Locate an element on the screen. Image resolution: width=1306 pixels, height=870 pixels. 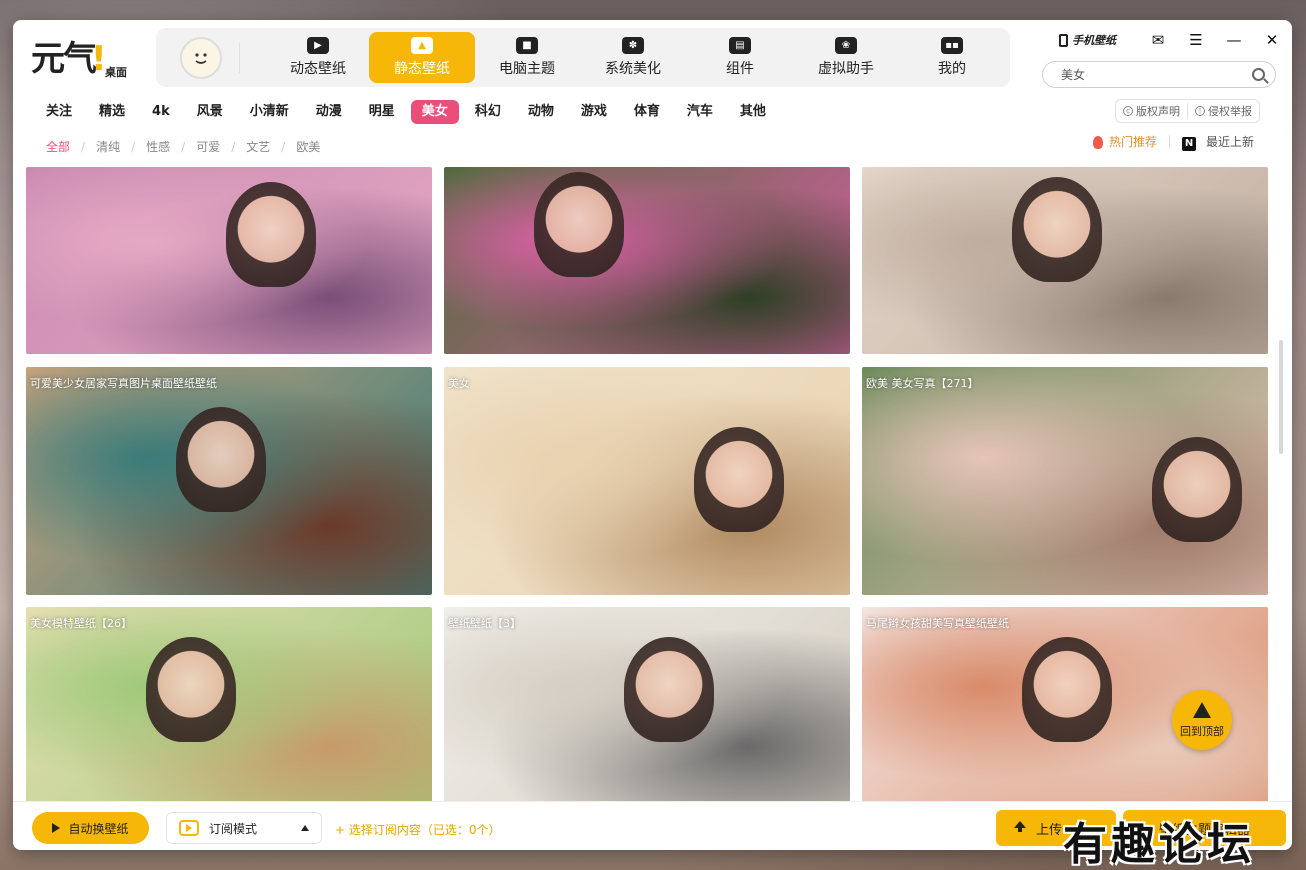
smiley-icon is located at coordinates (201, 58).